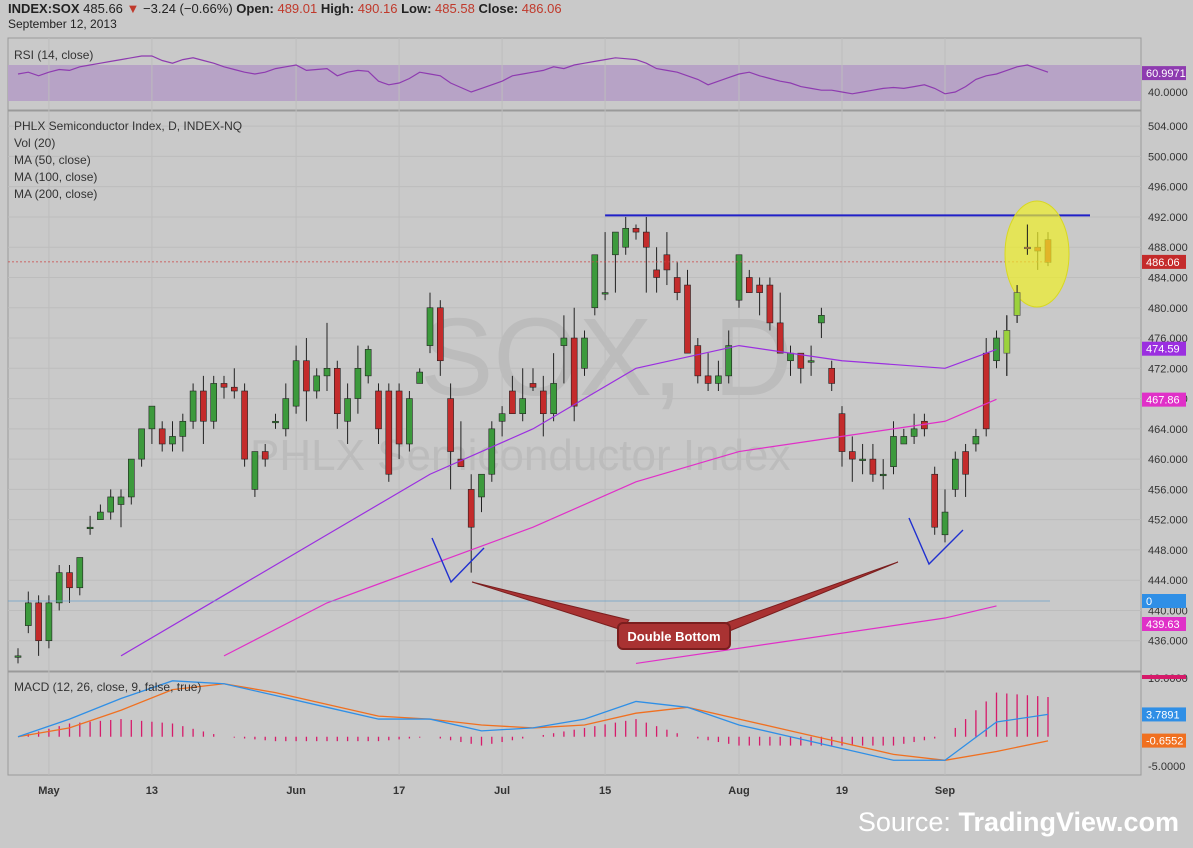  I want to click on highlight-ellipse, so click(1037, 254).